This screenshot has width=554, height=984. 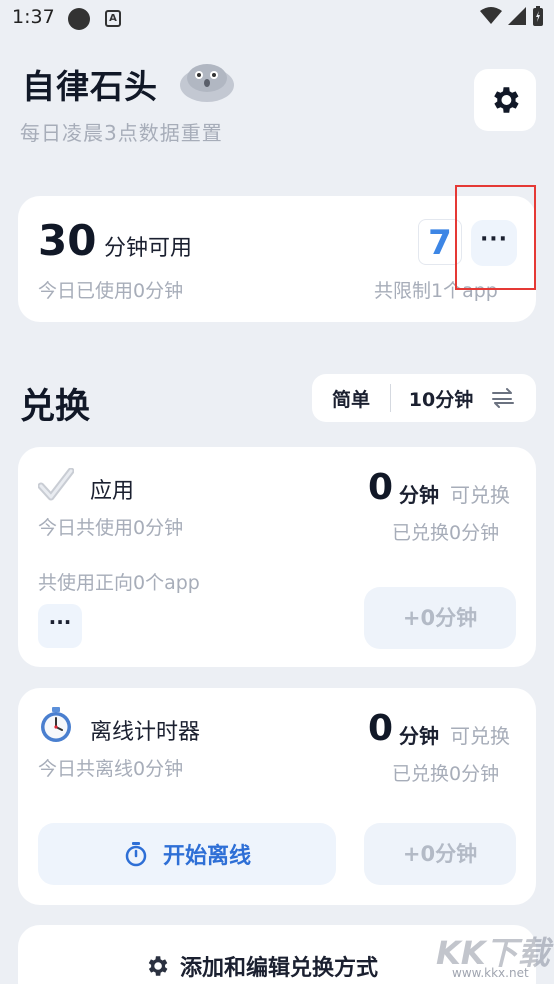 I want to click on stopwatch-icon, so click(x=56, y=724).